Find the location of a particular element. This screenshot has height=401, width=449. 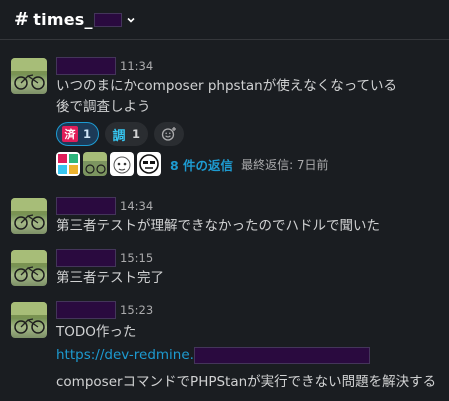

message-text-line: 後で調査しよう is located at coordinates (103, 107).